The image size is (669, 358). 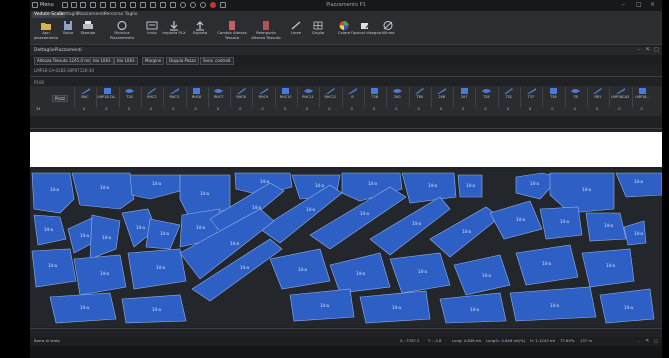 What do you see at coordinates (648, 50) in the screenshot?
I see `panel-pin-icon: ⇱` at bounding box center [648, 50].